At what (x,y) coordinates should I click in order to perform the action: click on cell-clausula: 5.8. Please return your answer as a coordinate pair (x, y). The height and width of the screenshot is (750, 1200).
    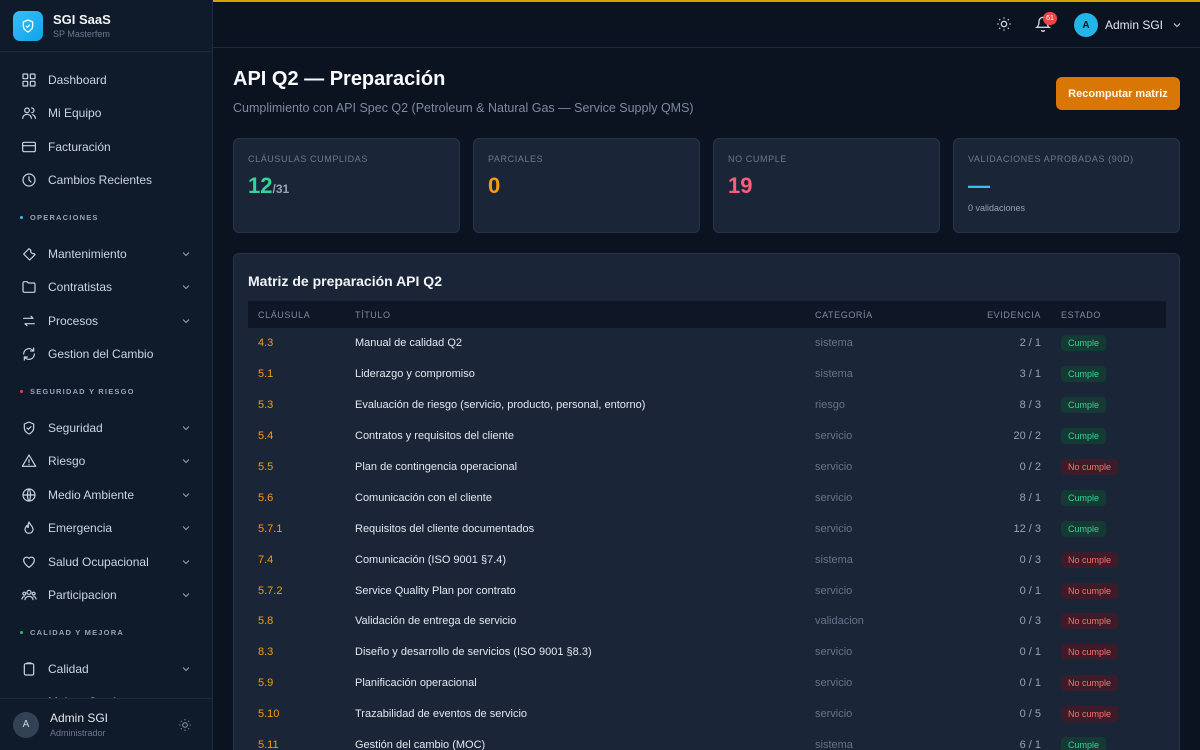
    Looking at the image, I should click on (301, 621).